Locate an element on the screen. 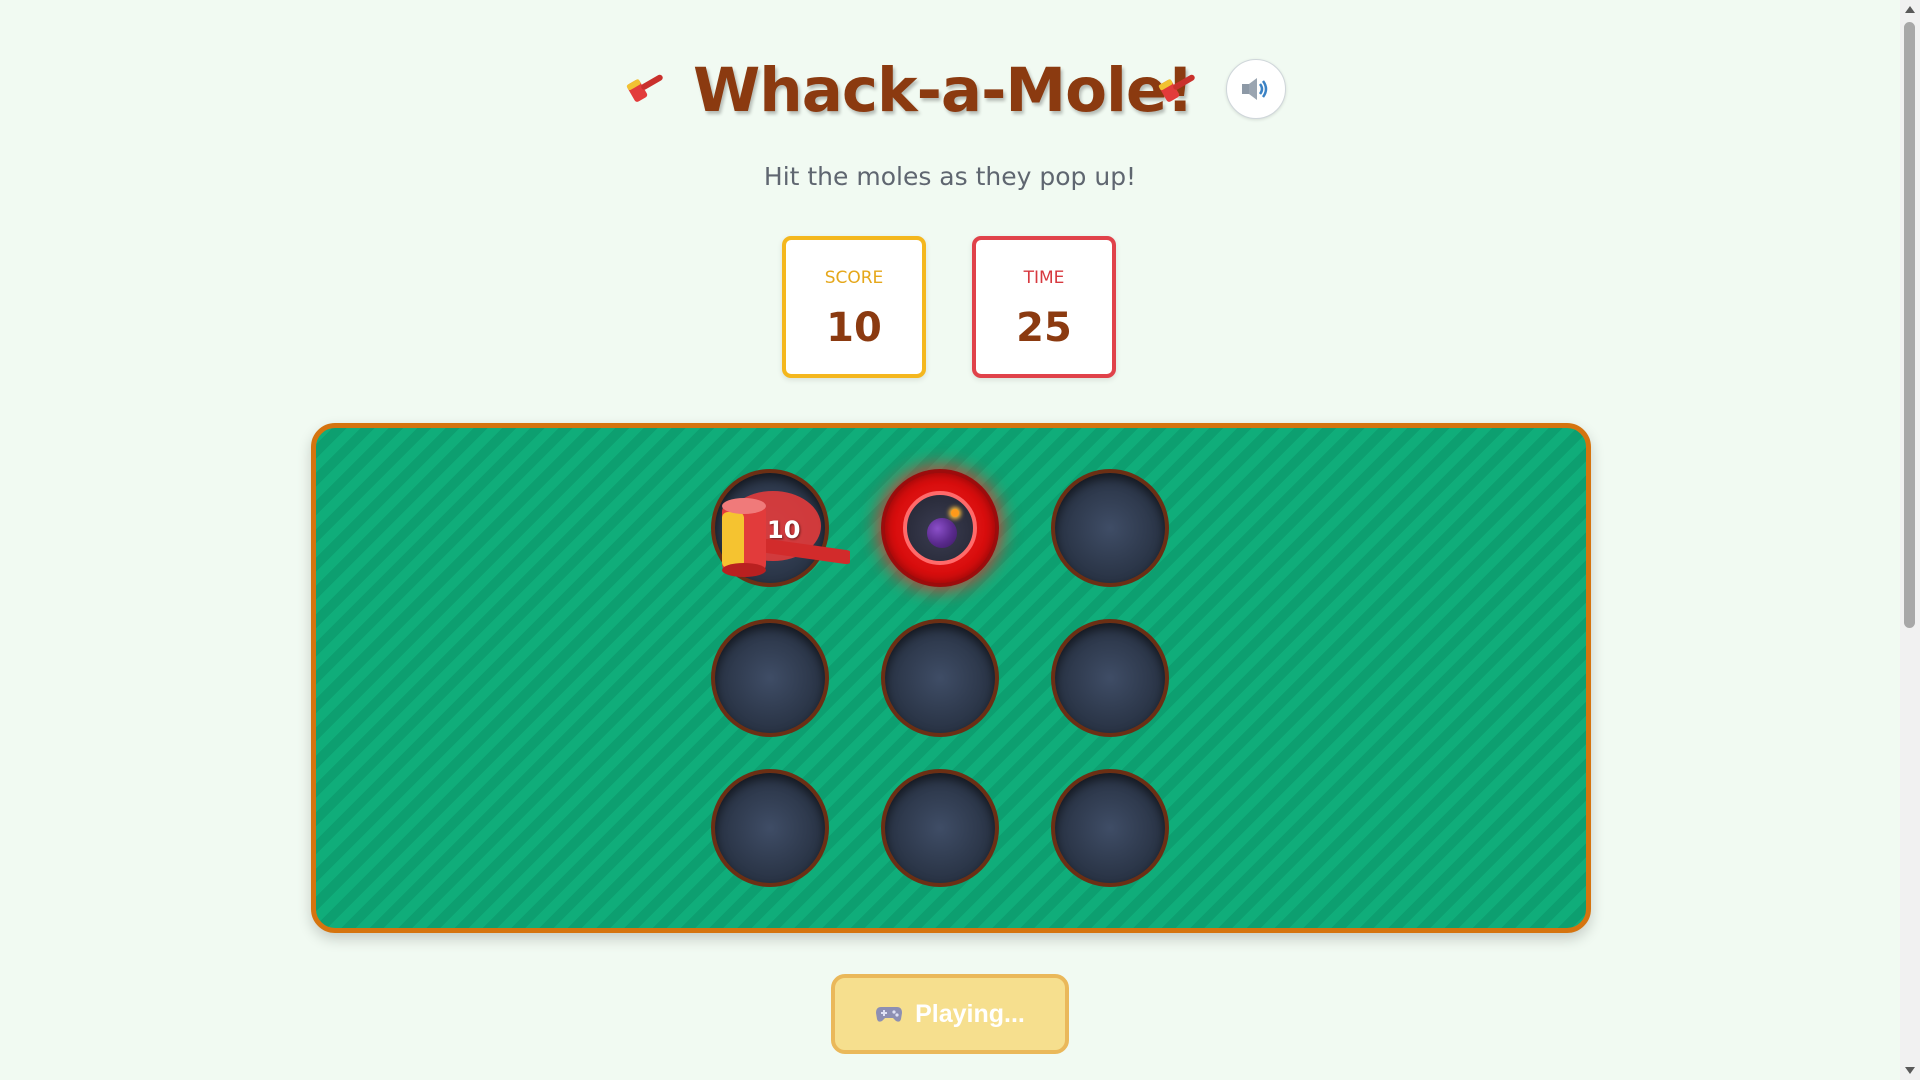 The height and width of the screenshot is (1080, 1920). page-scrollbar is located at coordinates (1910, 540).